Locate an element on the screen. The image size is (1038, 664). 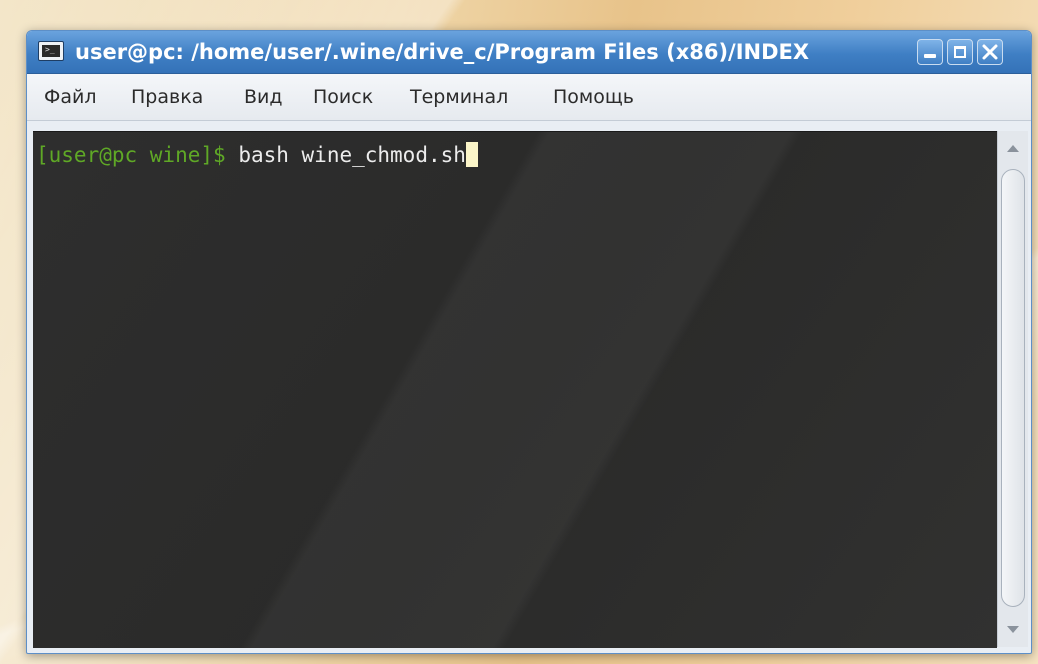
menu-help: Помощь is located at coordinates (593, 97).